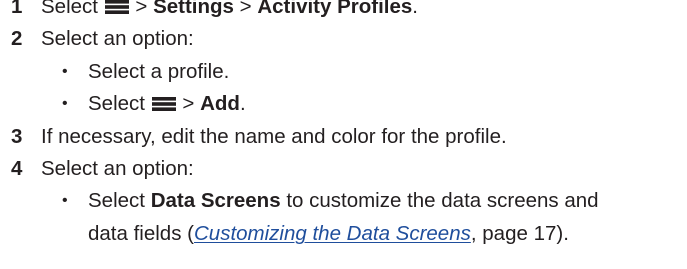 This screenshot has width=687, height=269. I want to click on list-item-text: Select a profile., so click(159, 71).